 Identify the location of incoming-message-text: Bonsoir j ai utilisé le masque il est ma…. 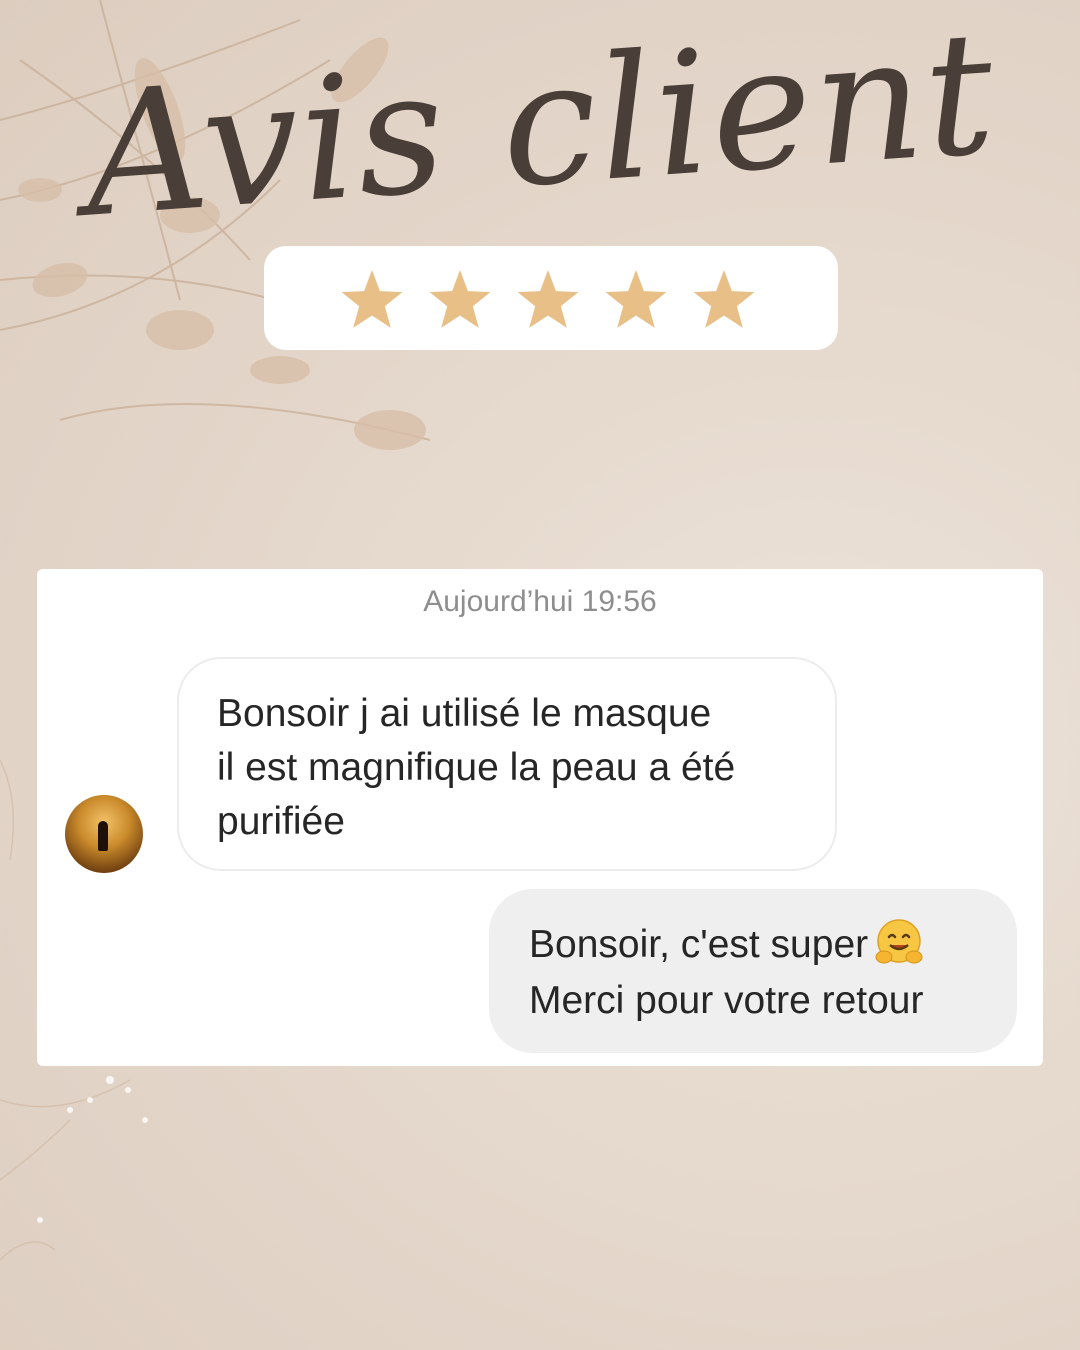
(476, 767).